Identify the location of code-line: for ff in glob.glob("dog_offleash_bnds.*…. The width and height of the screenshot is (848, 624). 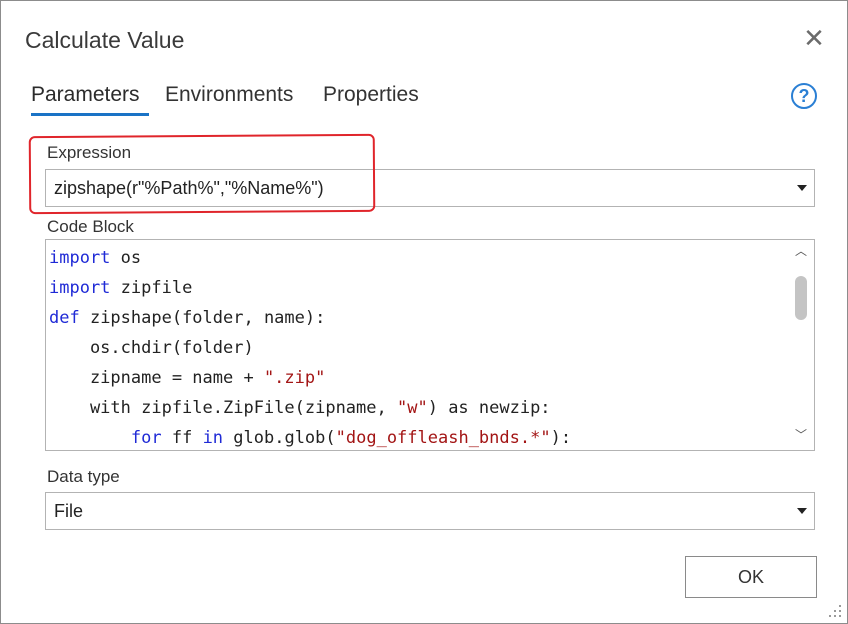
(310, 438).